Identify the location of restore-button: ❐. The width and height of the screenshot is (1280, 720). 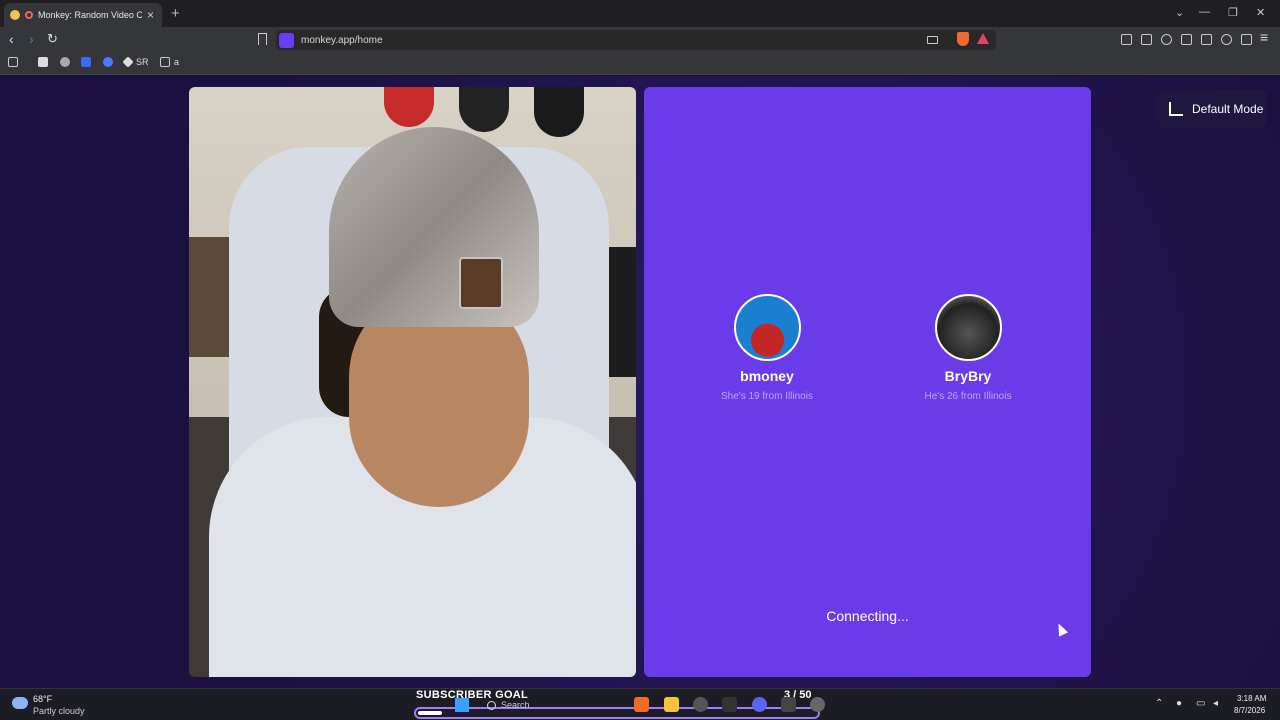
(1233, 12).